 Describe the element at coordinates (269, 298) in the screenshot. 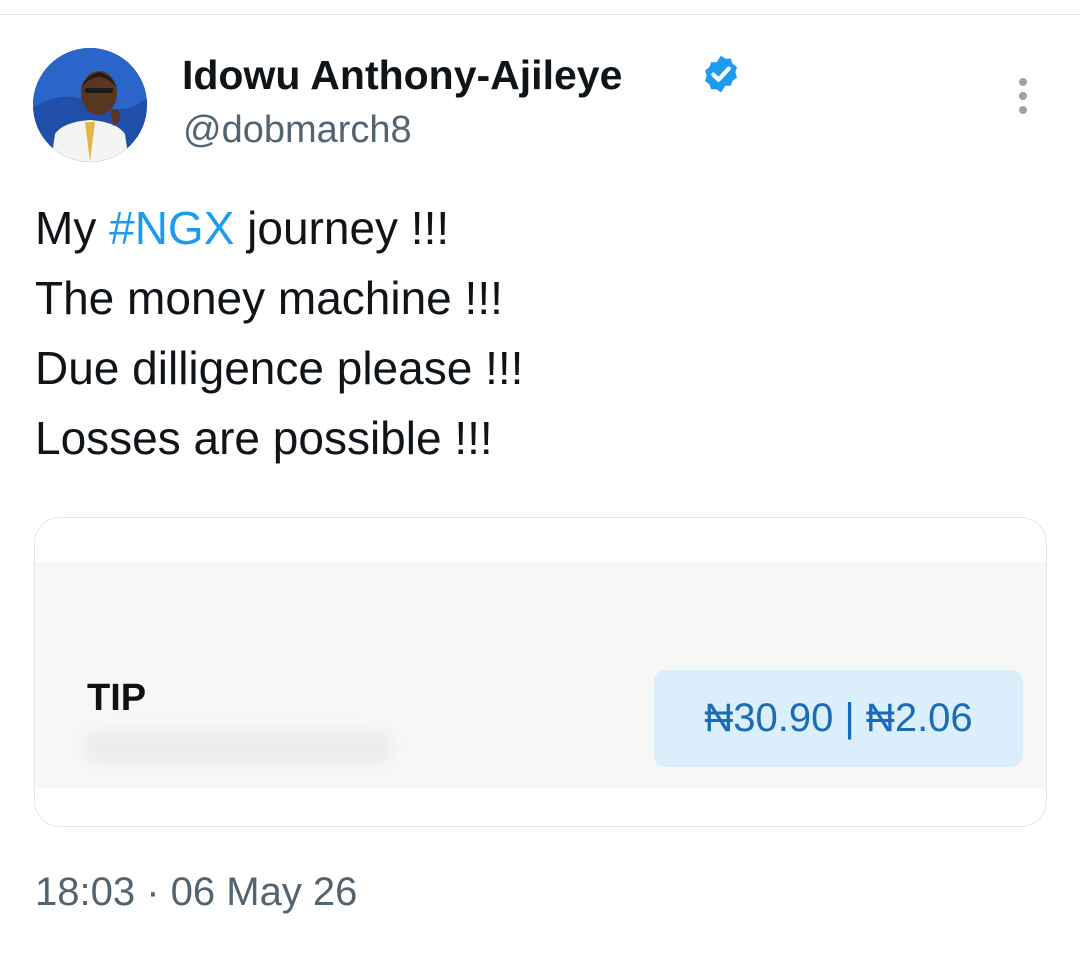

I see `tweet-line: The money machine !!!` at that location.